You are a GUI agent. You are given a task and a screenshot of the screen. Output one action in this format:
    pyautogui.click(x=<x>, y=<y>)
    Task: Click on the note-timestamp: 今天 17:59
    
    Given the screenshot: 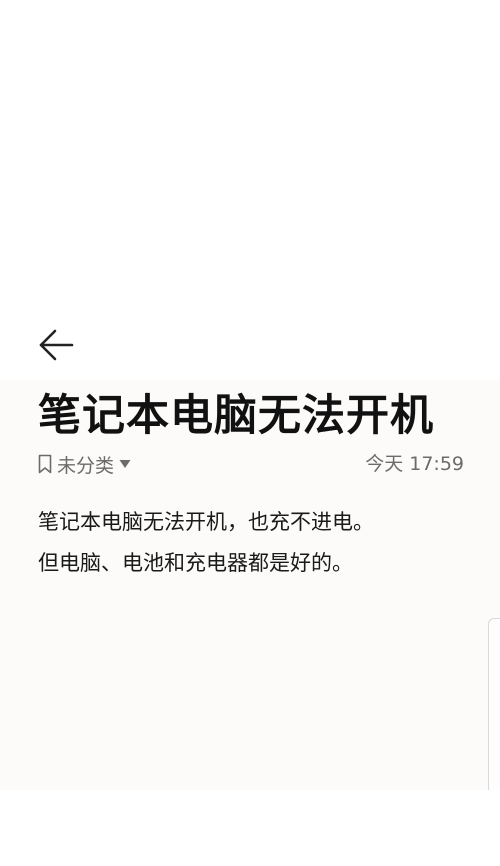 What is the action you would take?
    pyautogui.click(x=414, y=464)
    